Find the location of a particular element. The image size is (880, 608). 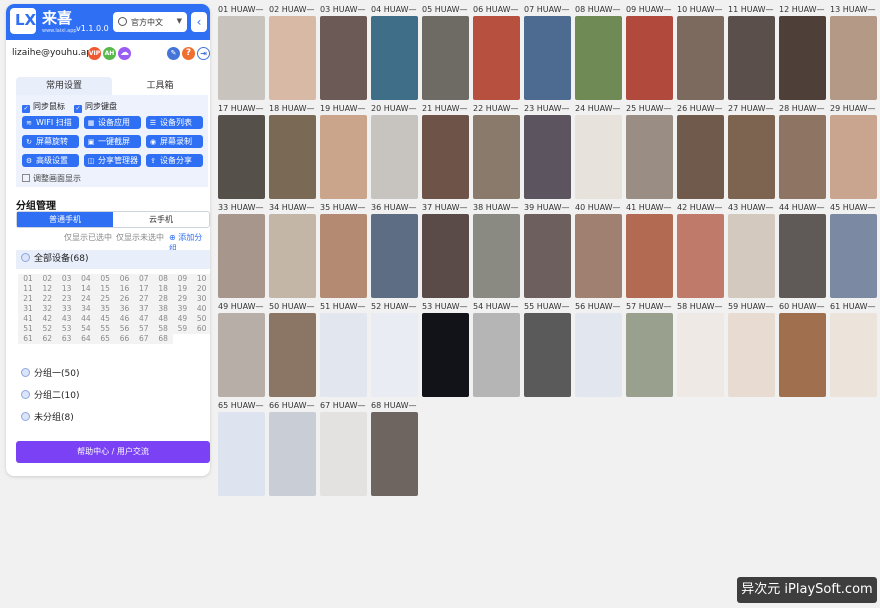

device-number: 21 is located at coordinates (28, 299).